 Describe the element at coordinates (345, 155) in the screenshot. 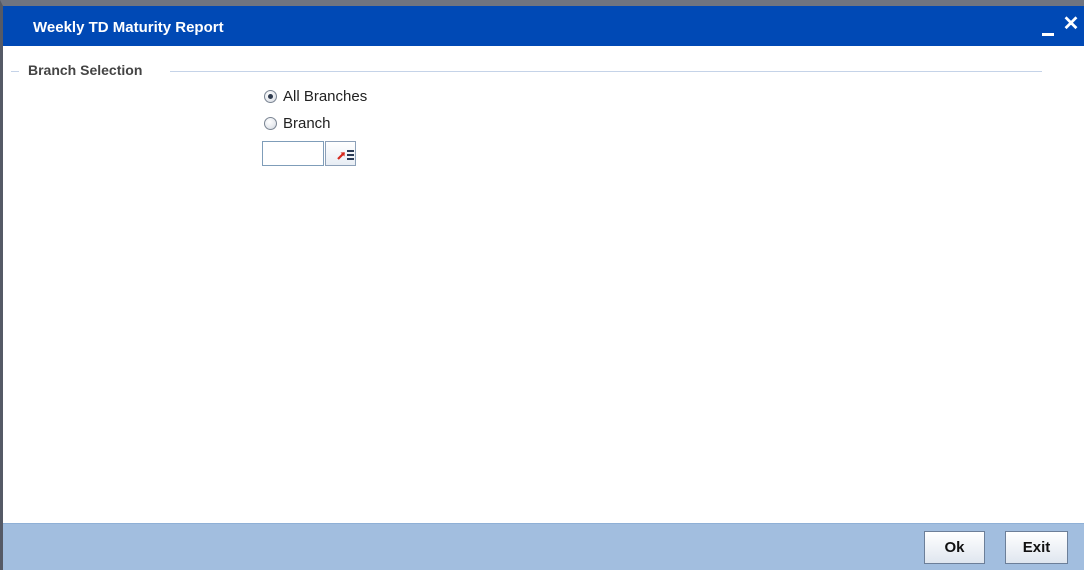

I see `list-of-values-icon` at that location.